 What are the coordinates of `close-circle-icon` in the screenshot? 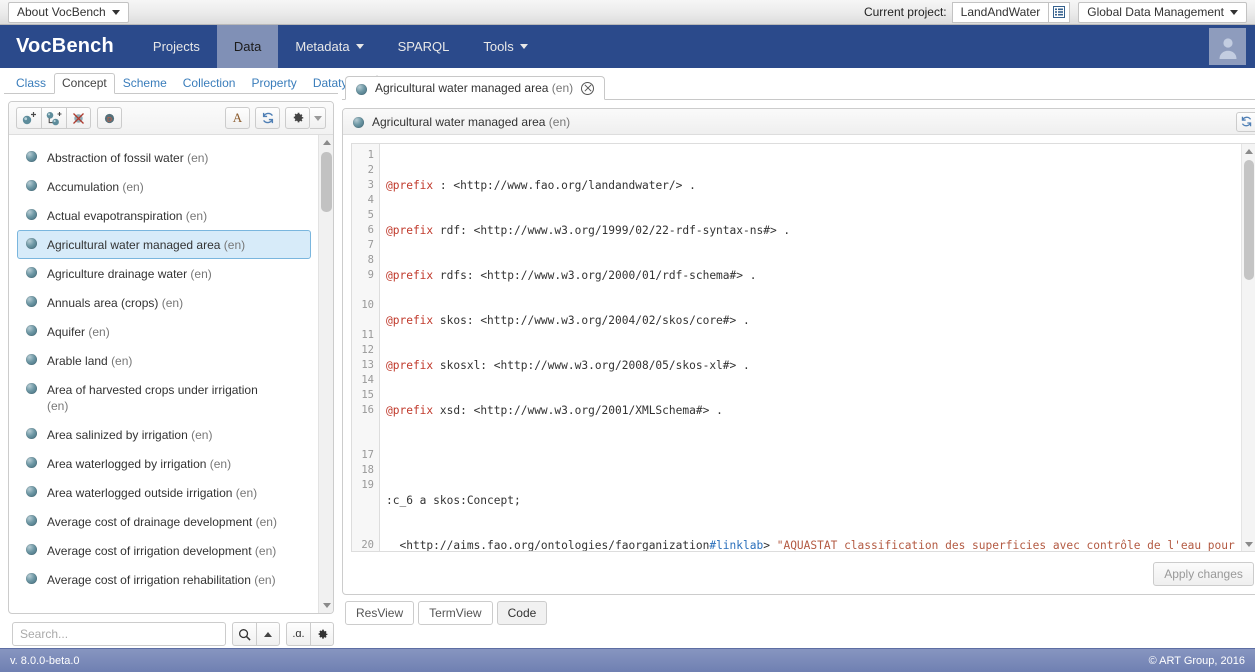 It's located at (588, 88).